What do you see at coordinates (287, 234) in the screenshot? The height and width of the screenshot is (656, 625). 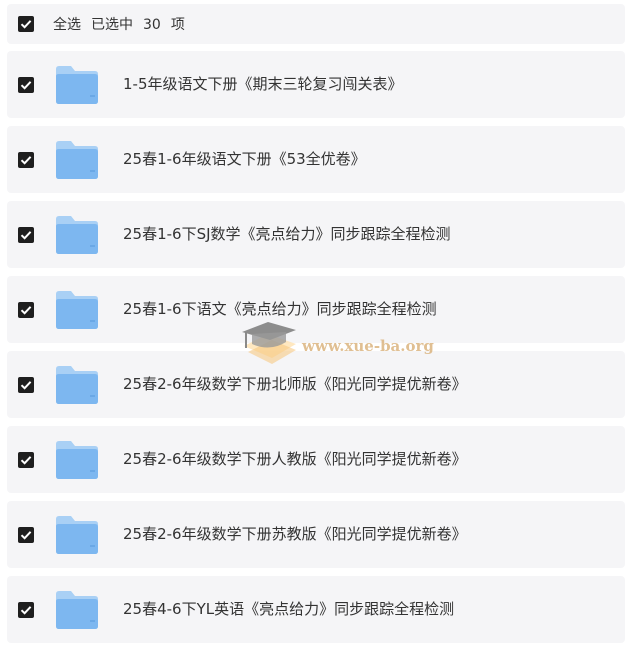 I see `item-name: 25春1-6下SJ数学《亮点给力》同步跟踪全程检测` at bounding box center [287, 234].